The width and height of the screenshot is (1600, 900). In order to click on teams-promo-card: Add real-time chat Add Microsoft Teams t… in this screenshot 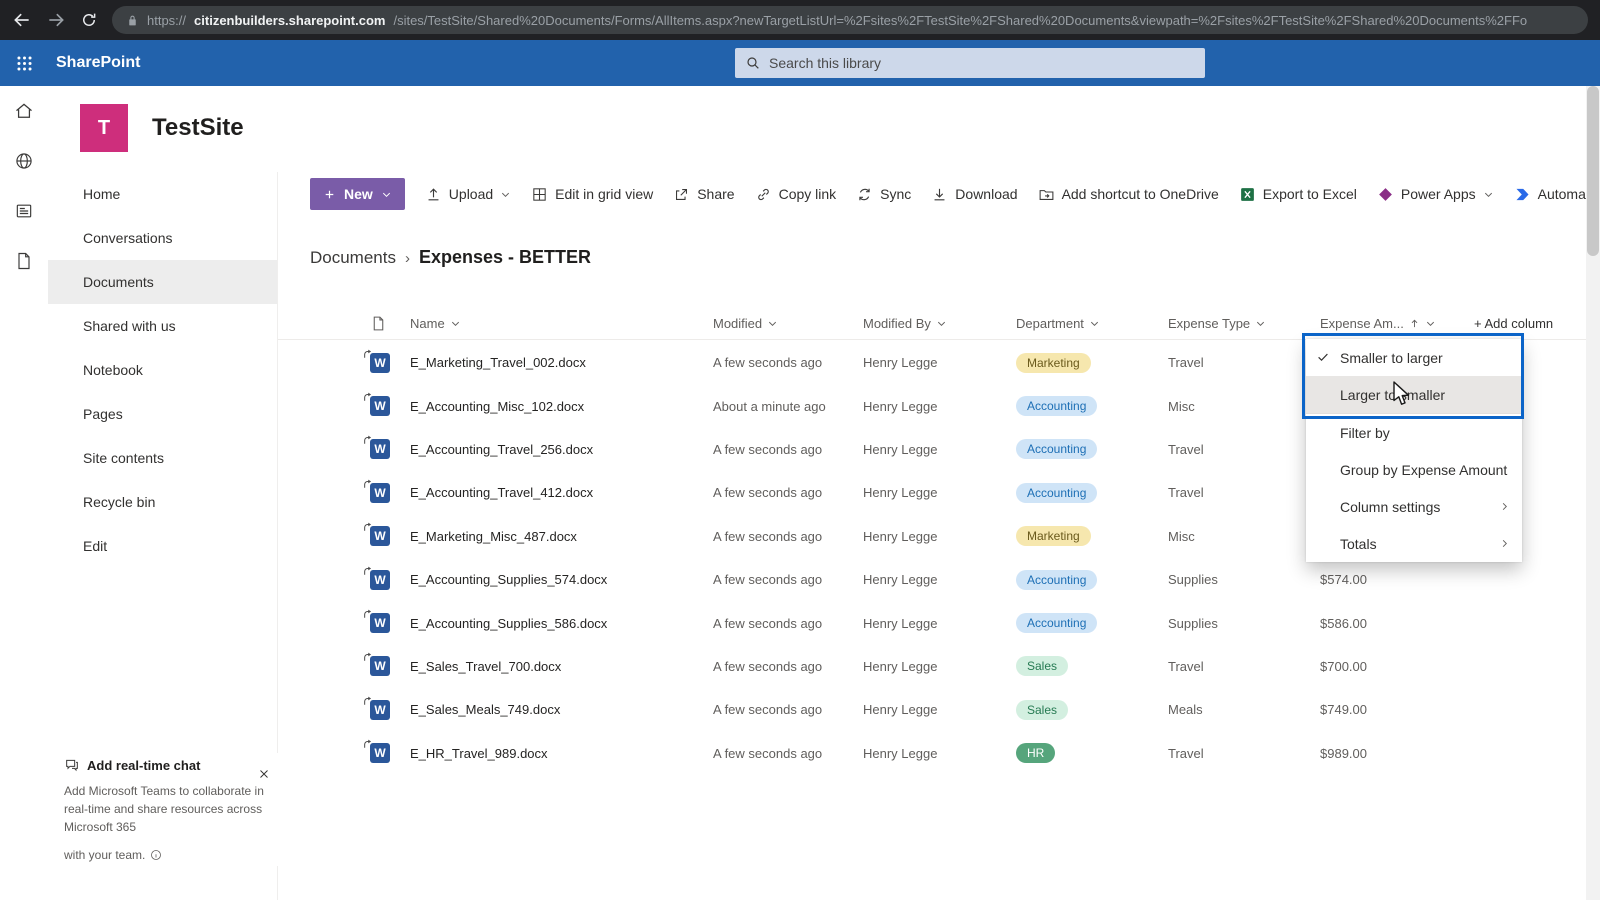, I will do `click(179, 809)`.